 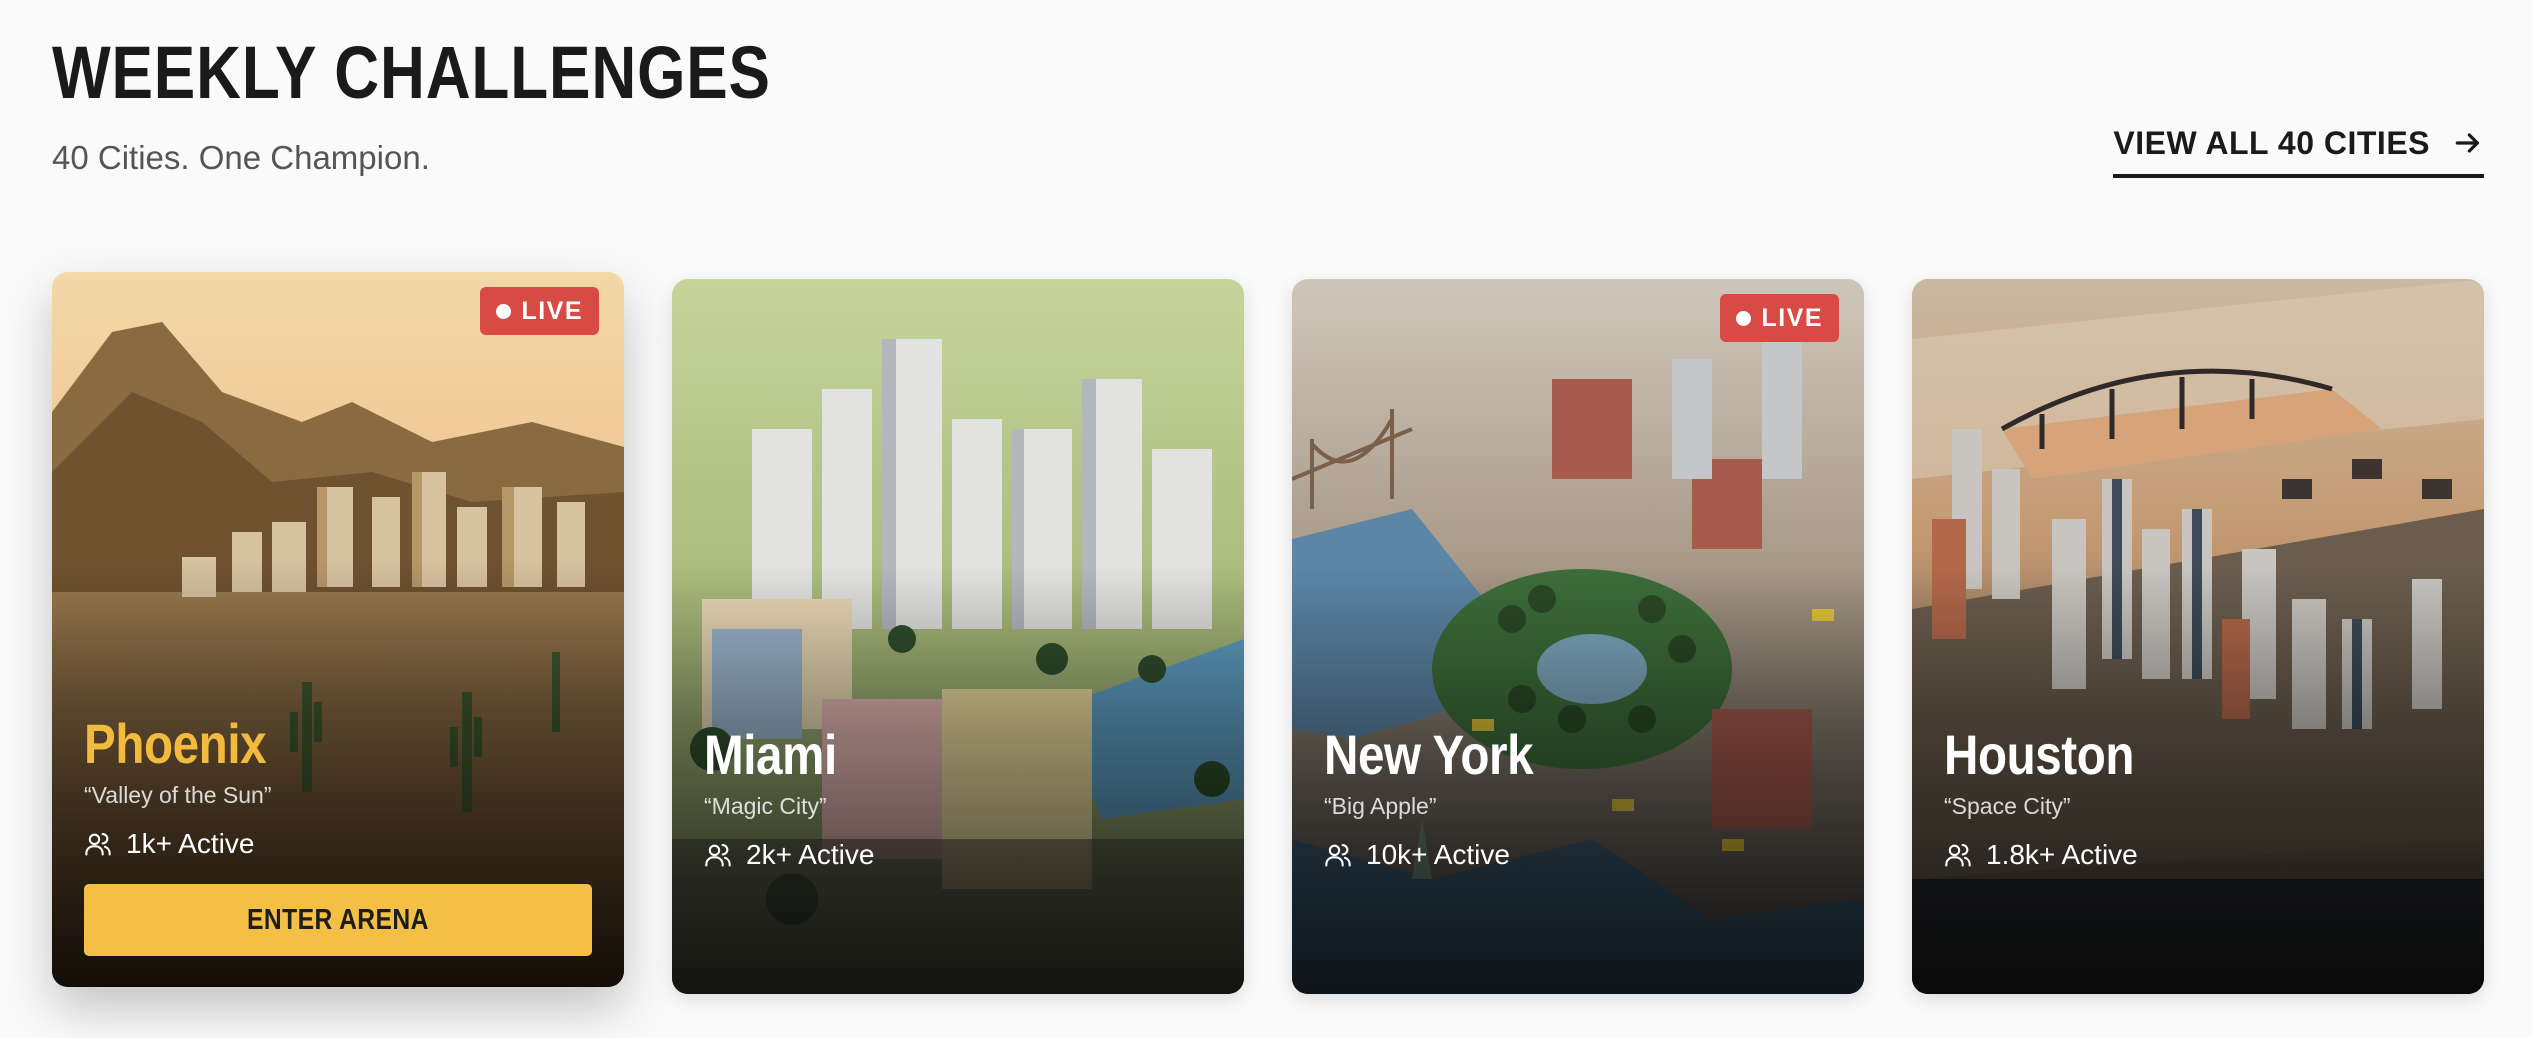 I want to click on view-all-cities-link: VIEW ALL 40 CITIES, so click(x=2298, y=152).